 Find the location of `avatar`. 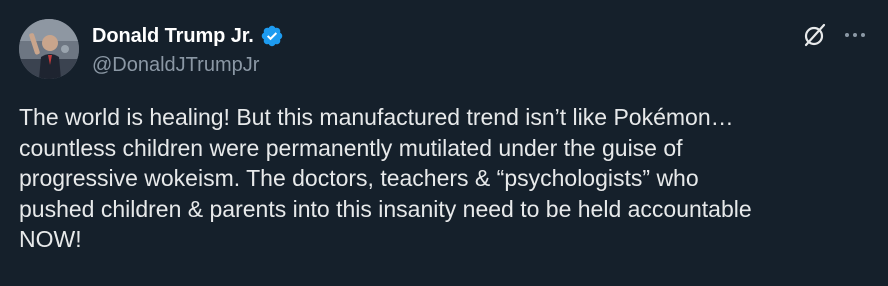

avatar is located at coordinates (49, 49).